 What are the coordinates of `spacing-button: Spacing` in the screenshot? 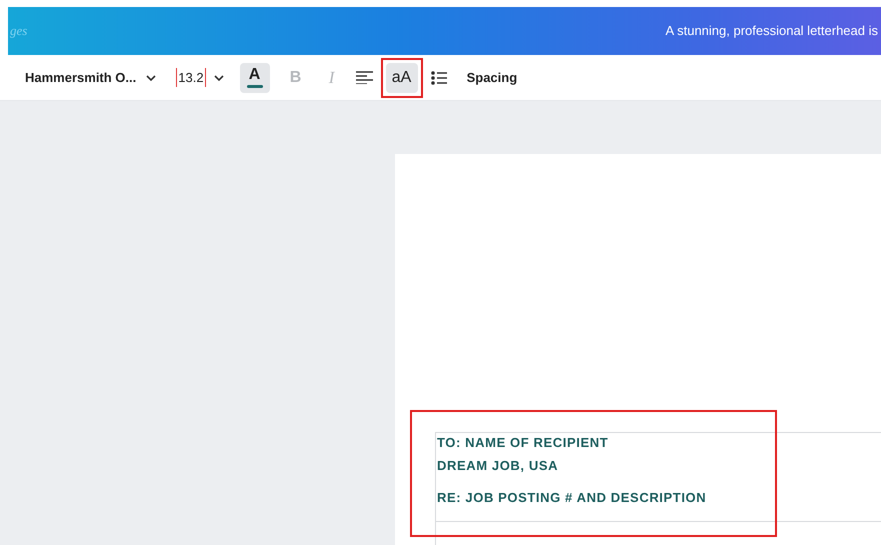 It's located at (492, 78).